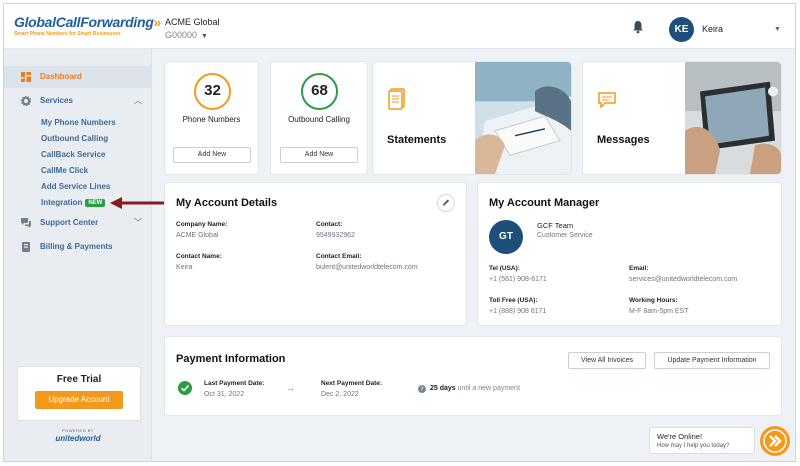 The height and width of the screenshot is (466, 800). I want to click on logo-chevron-icon: », so click(157, 22).